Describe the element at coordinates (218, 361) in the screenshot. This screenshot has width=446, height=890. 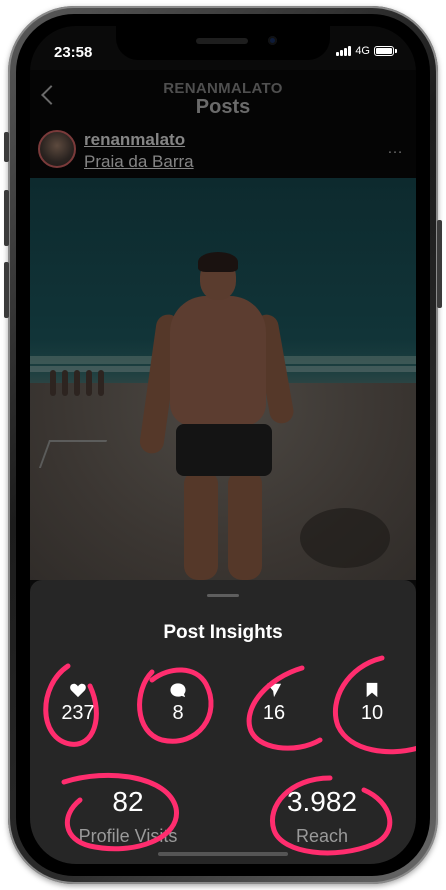
I see `image-person-torso` at that location.